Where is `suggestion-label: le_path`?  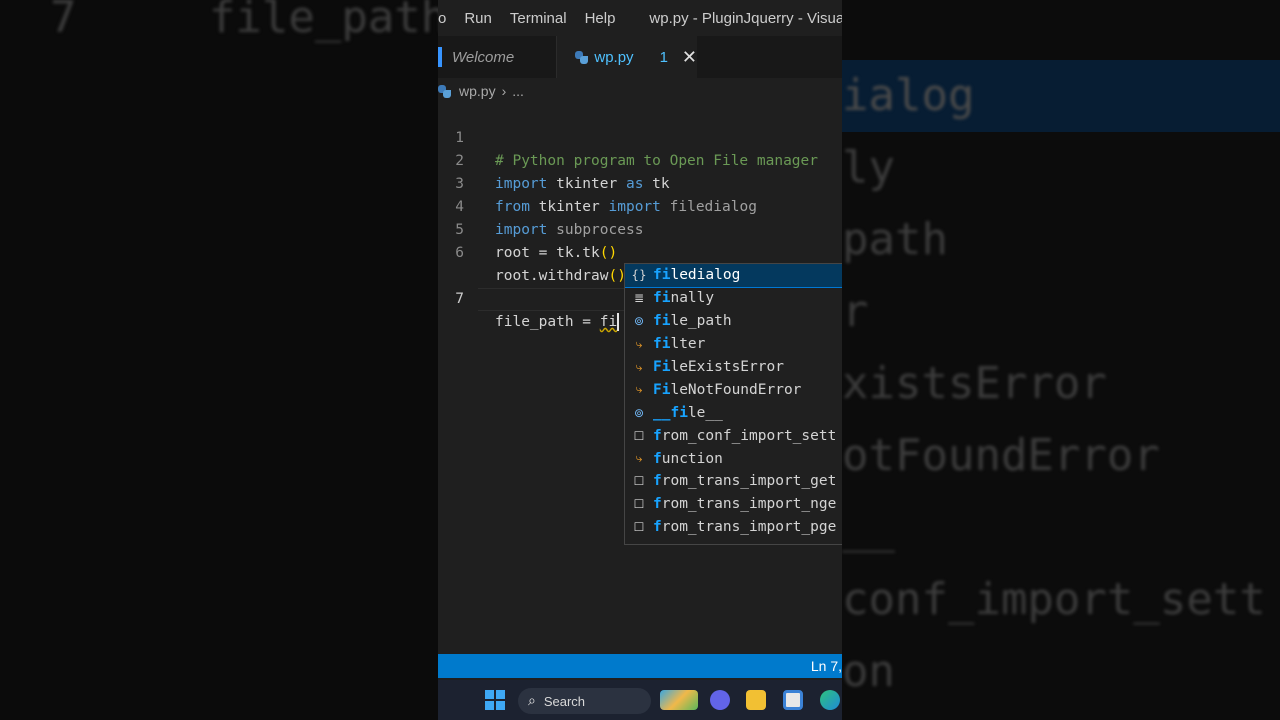
suggestion-label: le_path is located at coordinates (701, 321).